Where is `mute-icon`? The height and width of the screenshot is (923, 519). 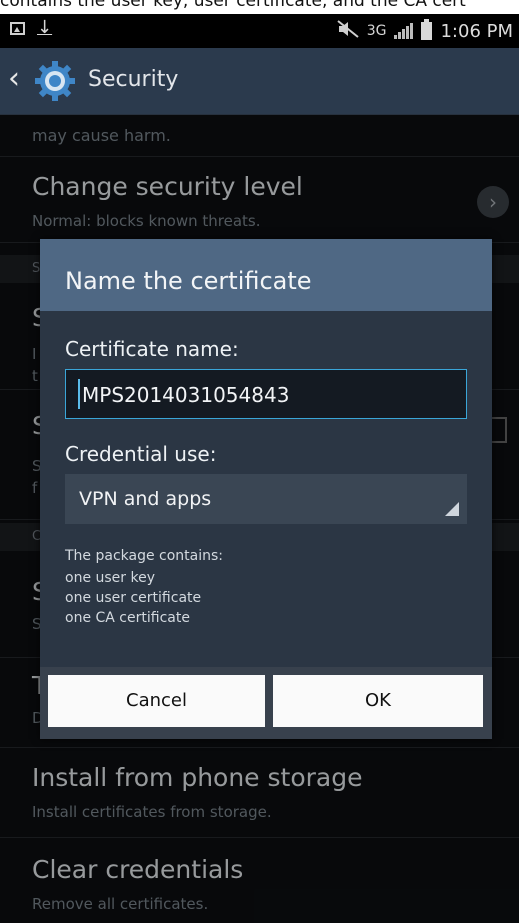 mute-icon is located at coordinates (348, 31).